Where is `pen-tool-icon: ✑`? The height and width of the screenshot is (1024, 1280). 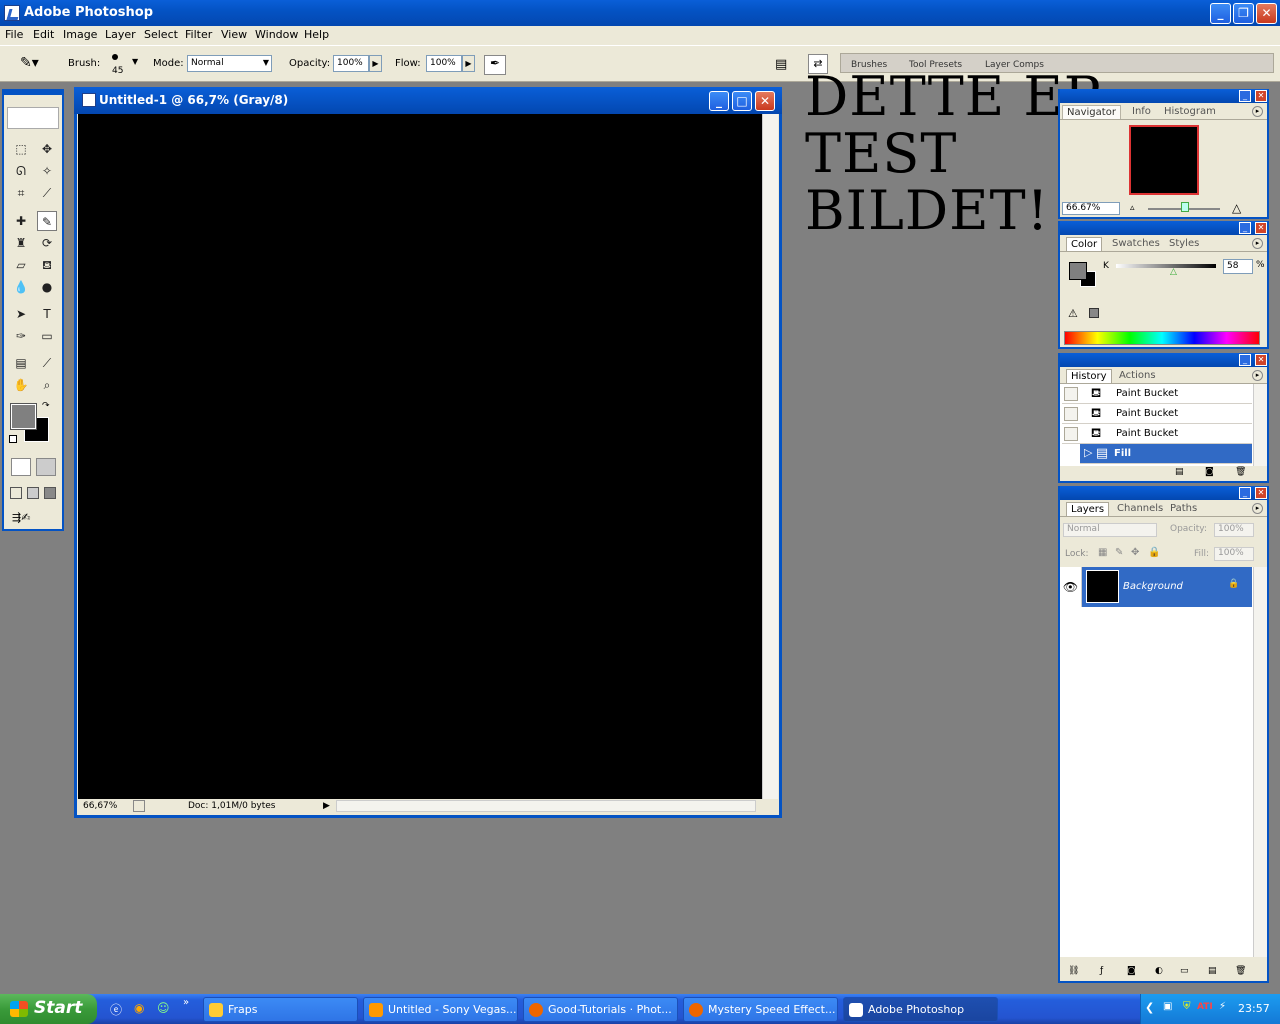
pen-tool-icon: ✑ is located at coordinates (21, 336).